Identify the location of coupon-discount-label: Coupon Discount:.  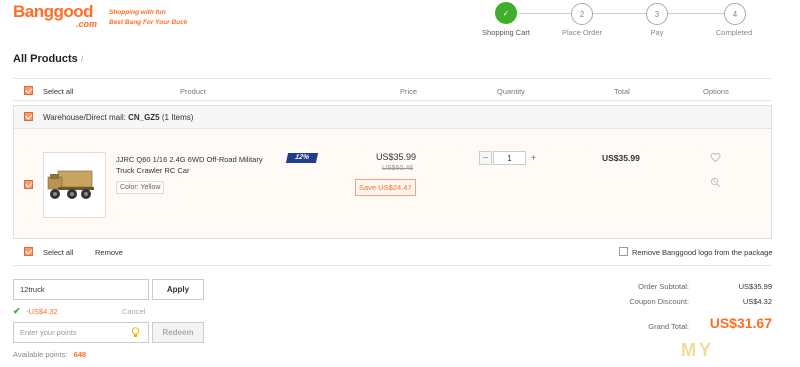
(659, 301).